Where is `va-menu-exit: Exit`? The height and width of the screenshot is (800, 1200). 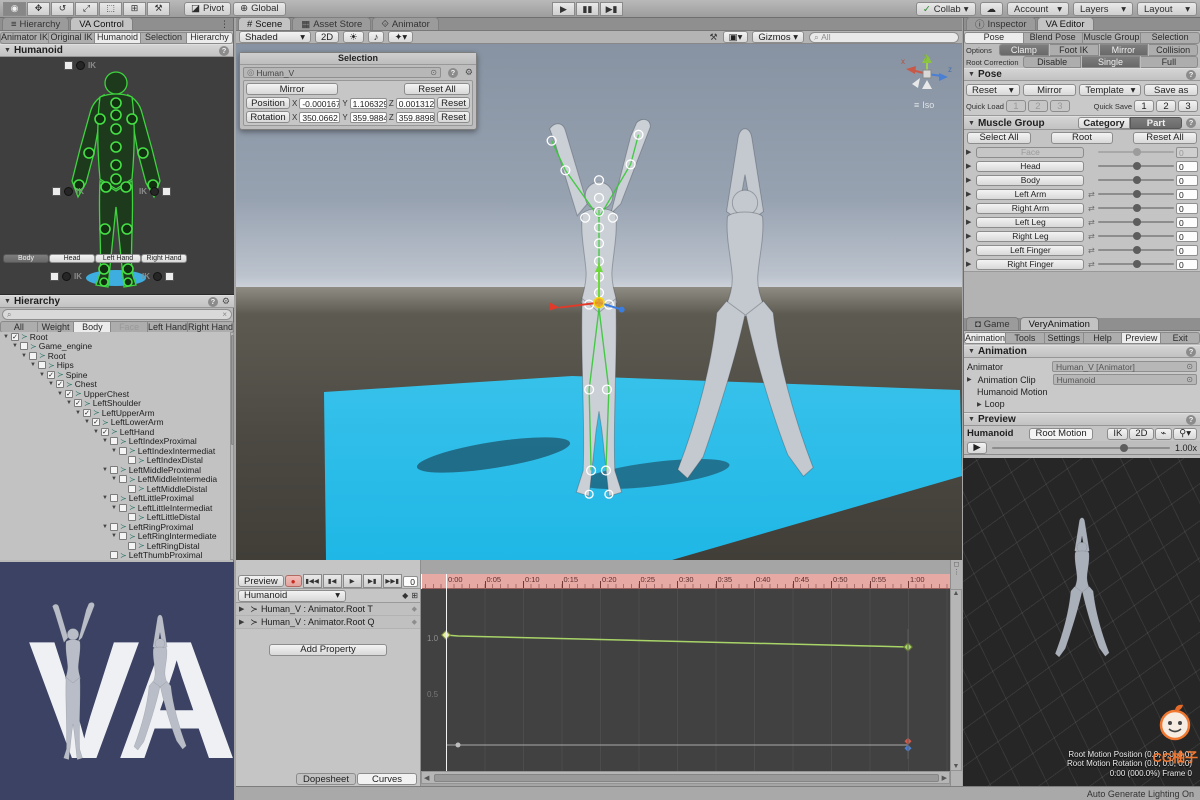 va-menu-exit: Exit is located at coordinates (1180, 338).